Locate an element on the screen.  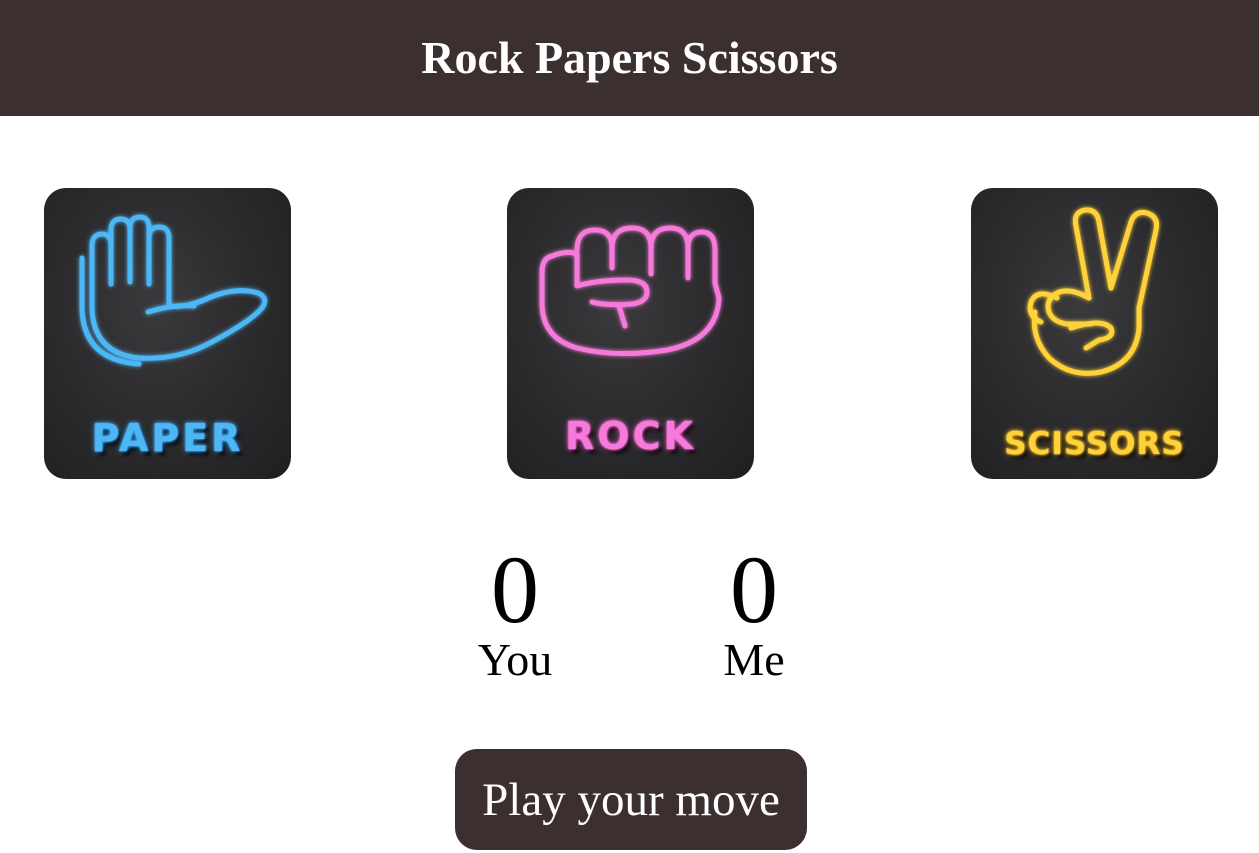
status-message-button: Play your move is located at coordinates (631, 799).